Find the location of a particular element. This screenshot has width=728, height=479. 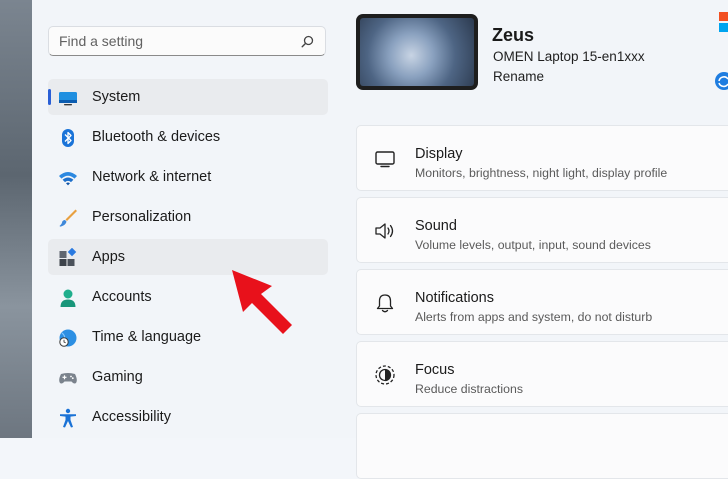

device-model: OMEN Laptop 15-en1xxx is located at coordinates (569, 56).